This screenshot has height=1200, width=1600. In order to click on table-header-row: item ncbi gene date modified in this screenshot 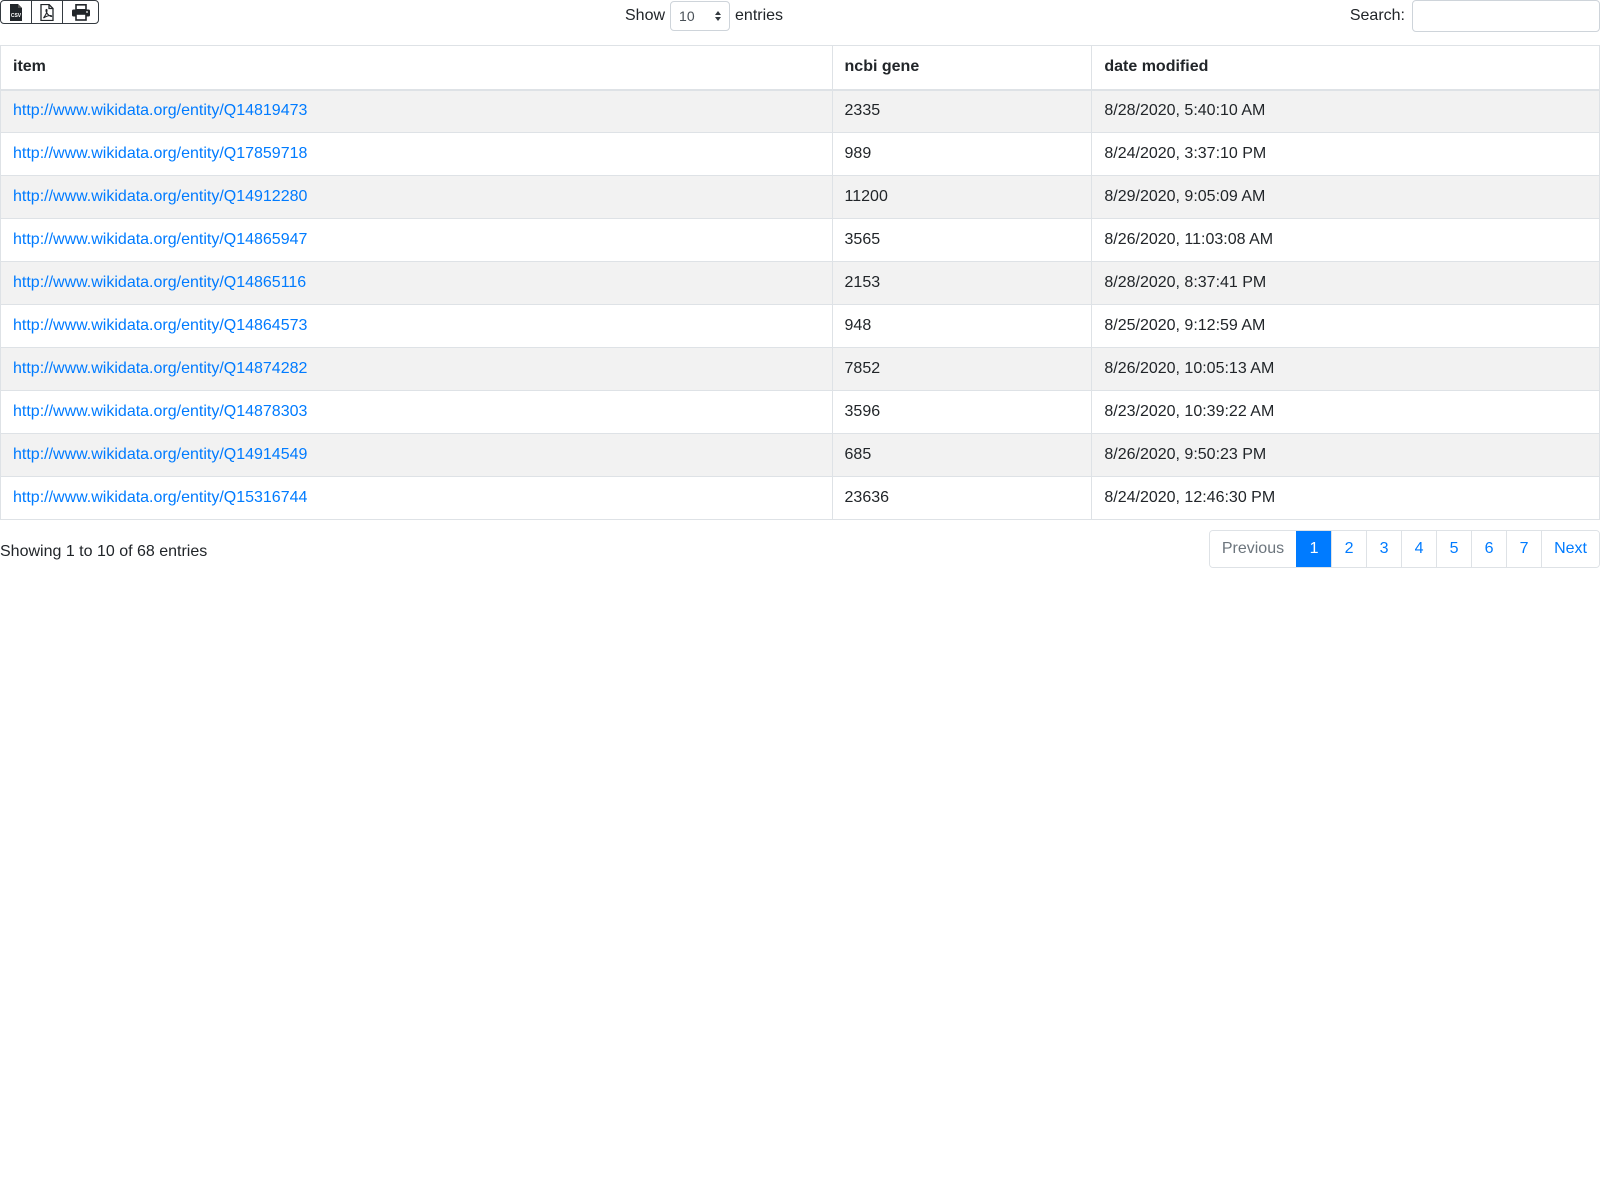, I will do `click(800, 68)`.